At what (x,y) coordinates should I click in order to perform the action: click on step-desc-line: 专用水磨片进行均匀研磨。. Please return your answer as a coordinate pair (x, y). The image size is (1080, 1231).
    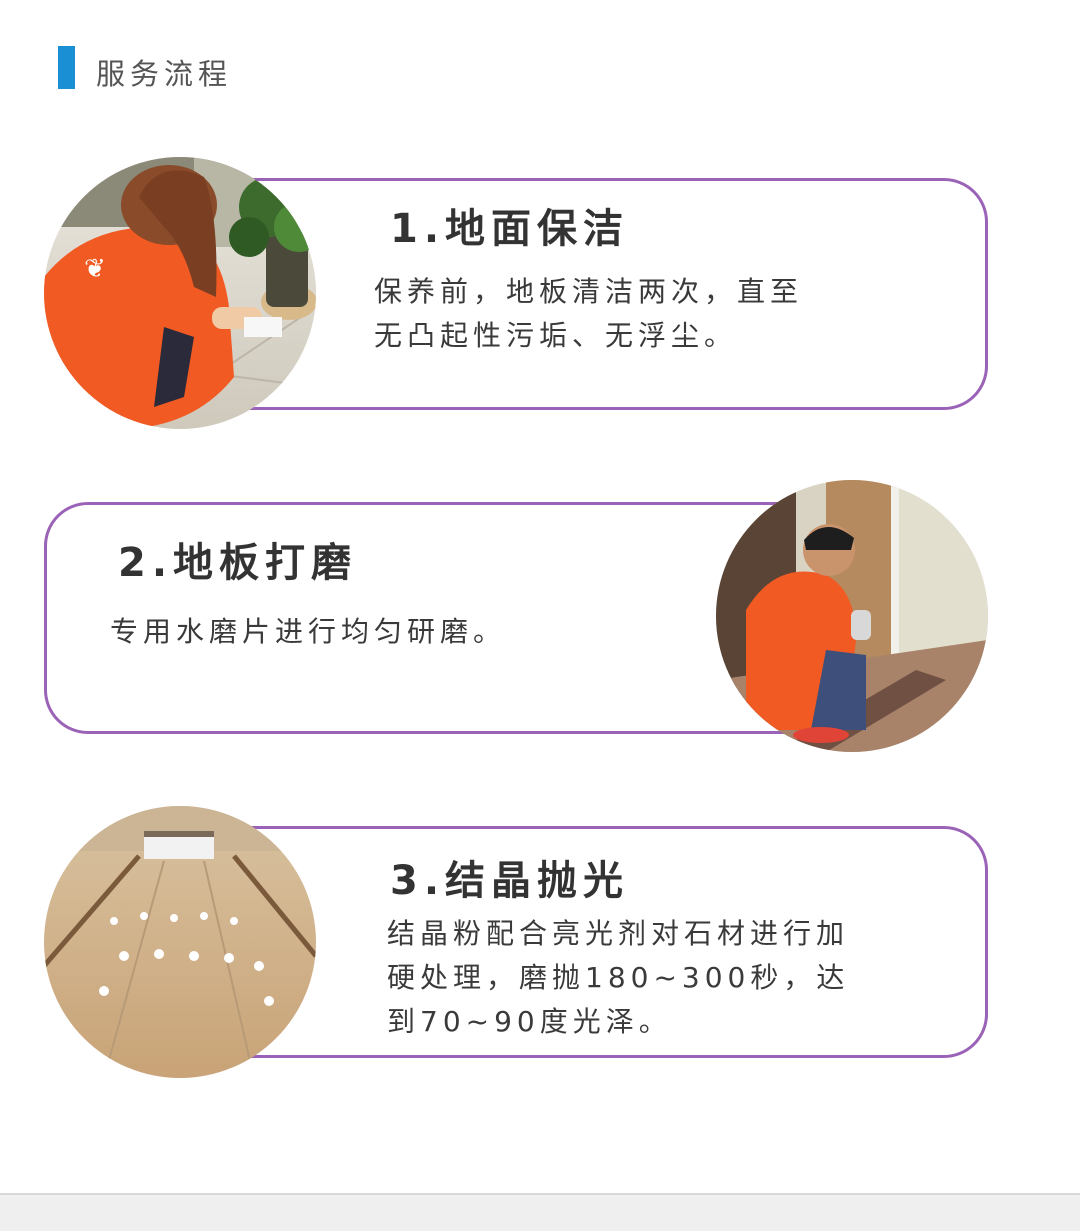
    Looking at the image, I should click on (308, 631).